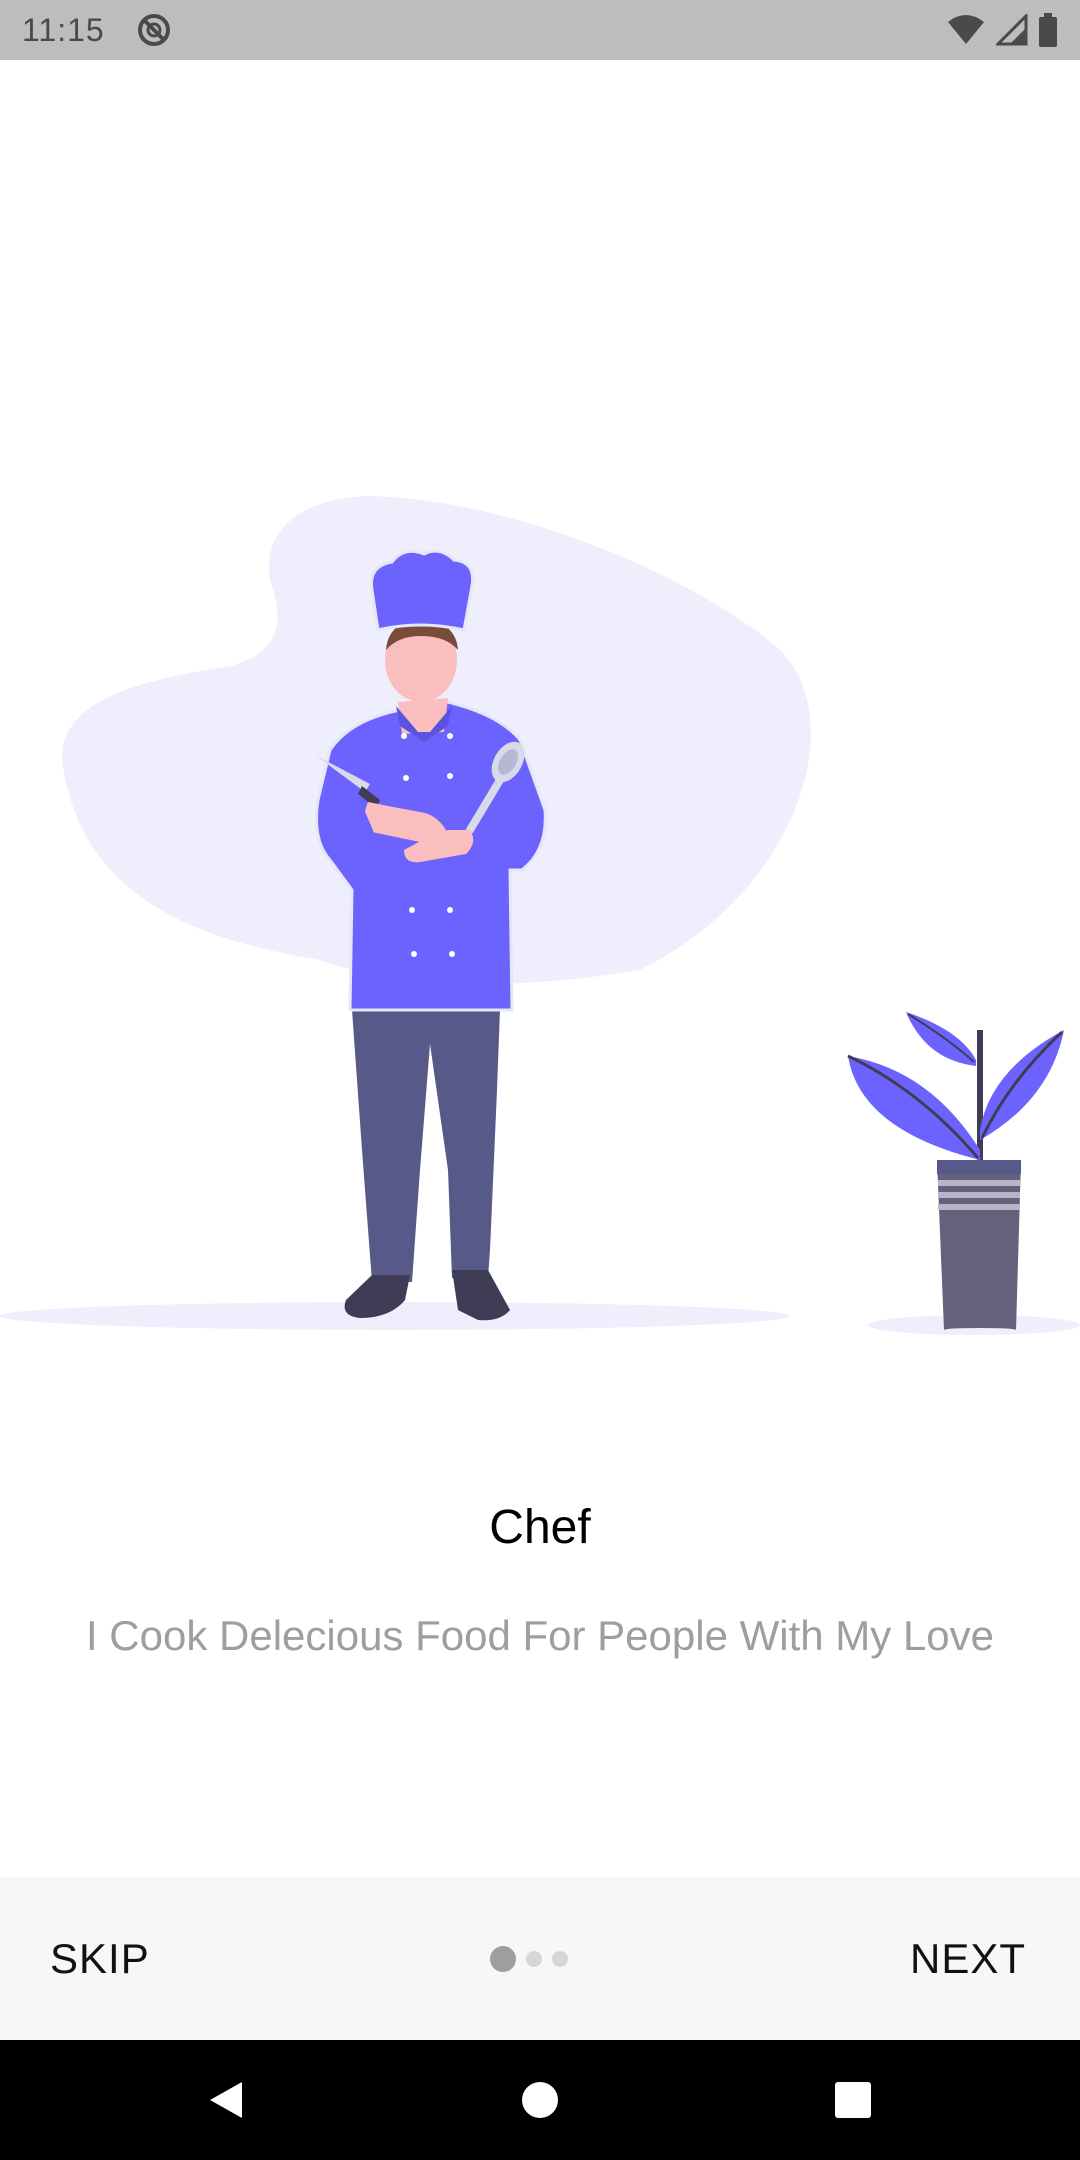 The height and width of the screenshot is (2160, 1080). Describe the element at coordinates (100, 1958) in the screenshot. I see `skip-button: SKIP` at that location.